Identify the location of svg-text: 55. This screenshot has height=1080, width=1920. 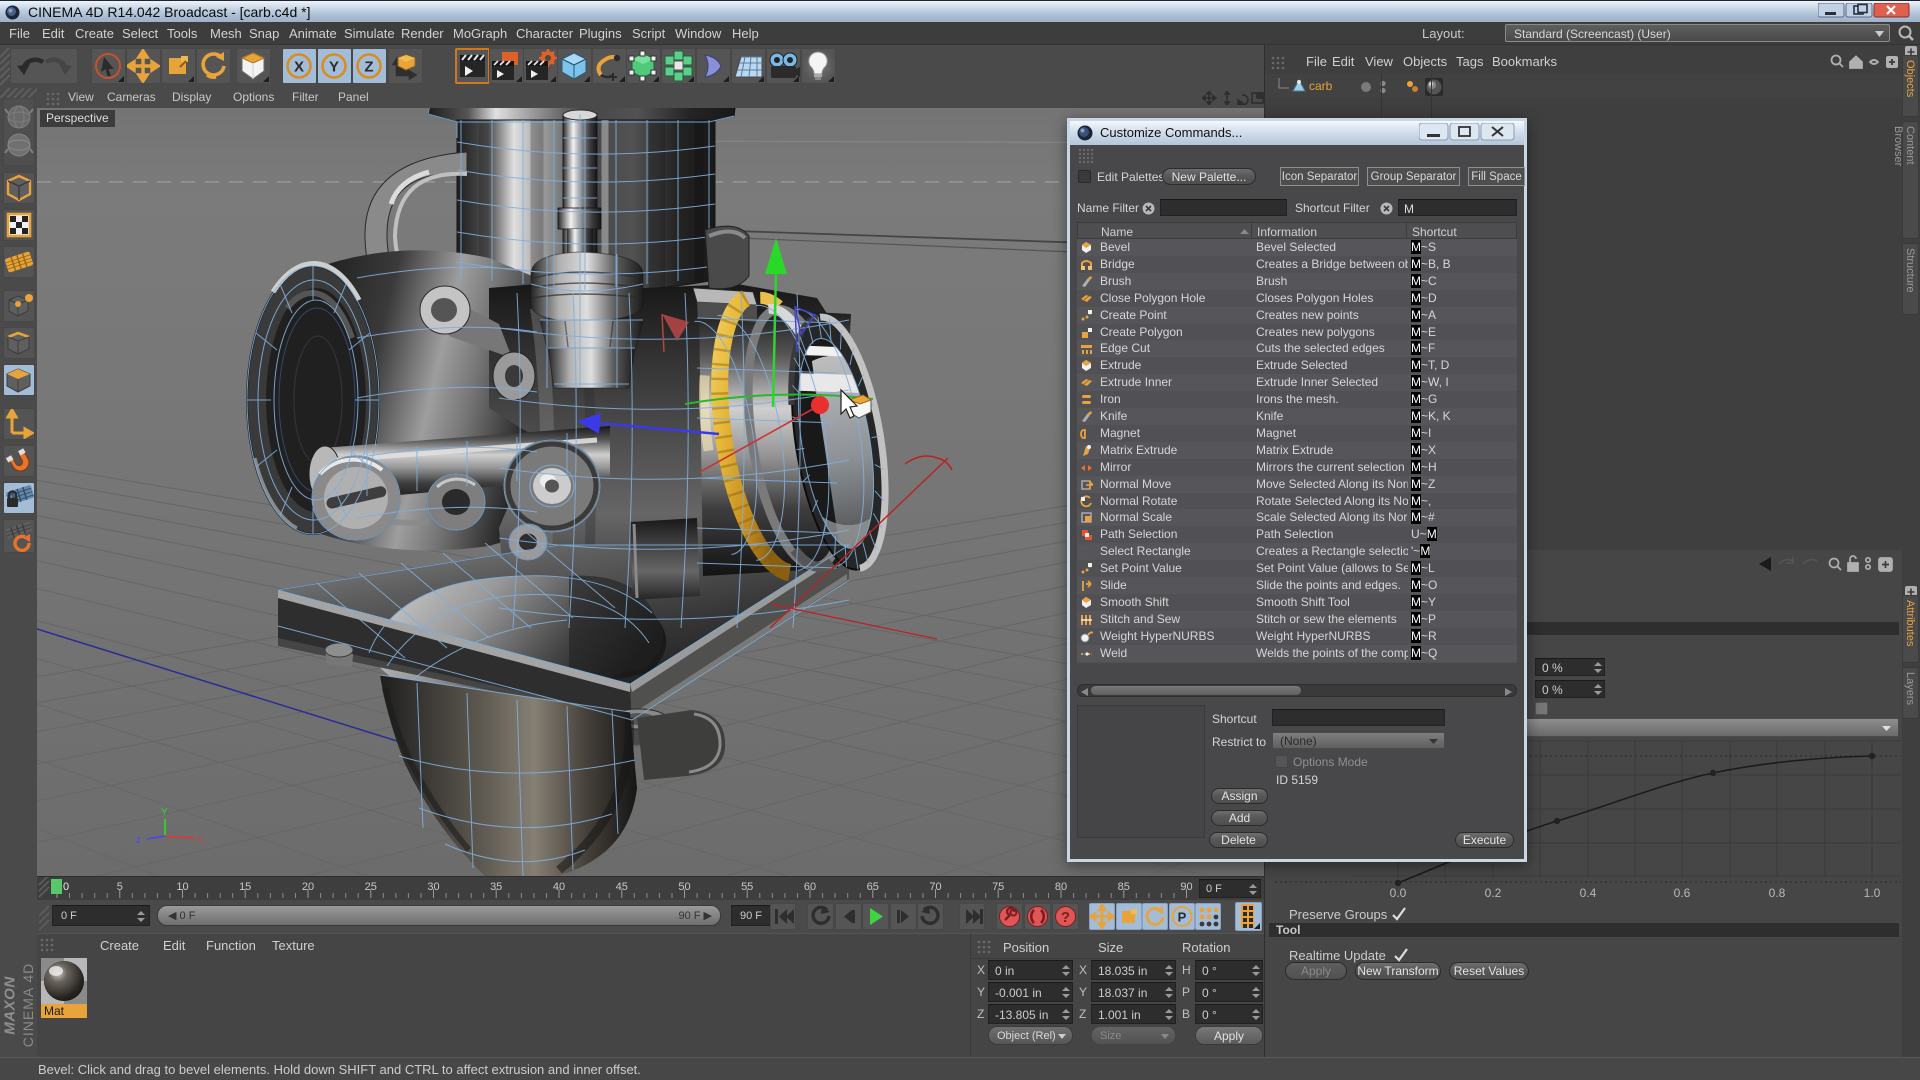
(747, 887).